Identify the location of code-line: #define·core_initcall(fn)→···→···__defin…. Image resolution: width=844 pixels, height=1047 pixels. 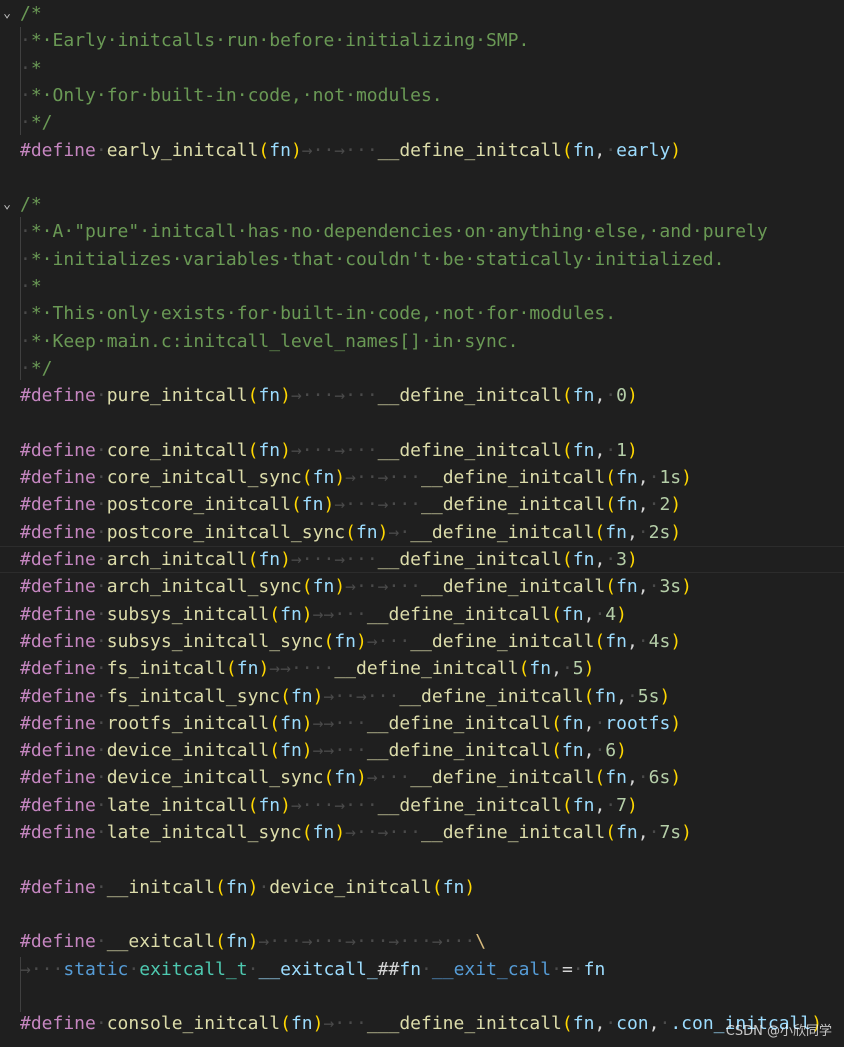
(422, 450).